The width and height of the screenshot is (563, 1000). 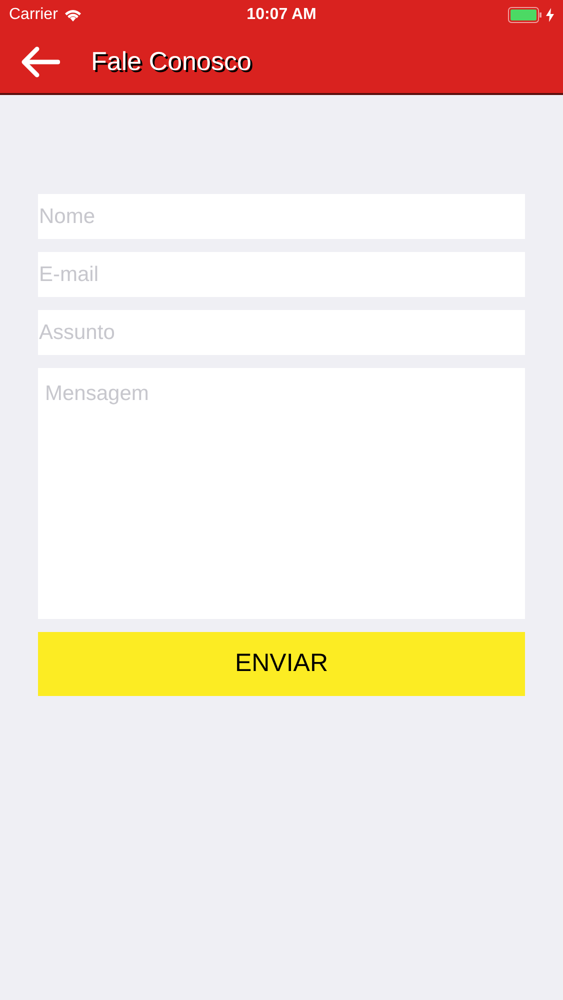 What do you see at coordinates (281, 15) in the screenshot?
I see `clock-time: 10:07 AM` at bounding box center [281, 15].